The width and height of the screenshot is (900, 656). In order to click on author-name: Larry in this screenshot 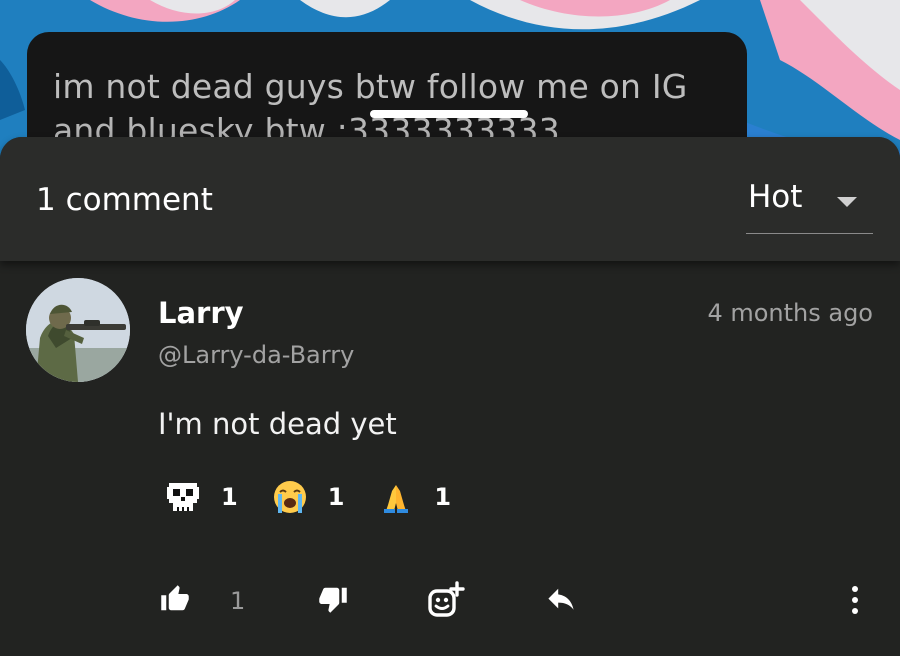, I will do `click(201, 313)`.